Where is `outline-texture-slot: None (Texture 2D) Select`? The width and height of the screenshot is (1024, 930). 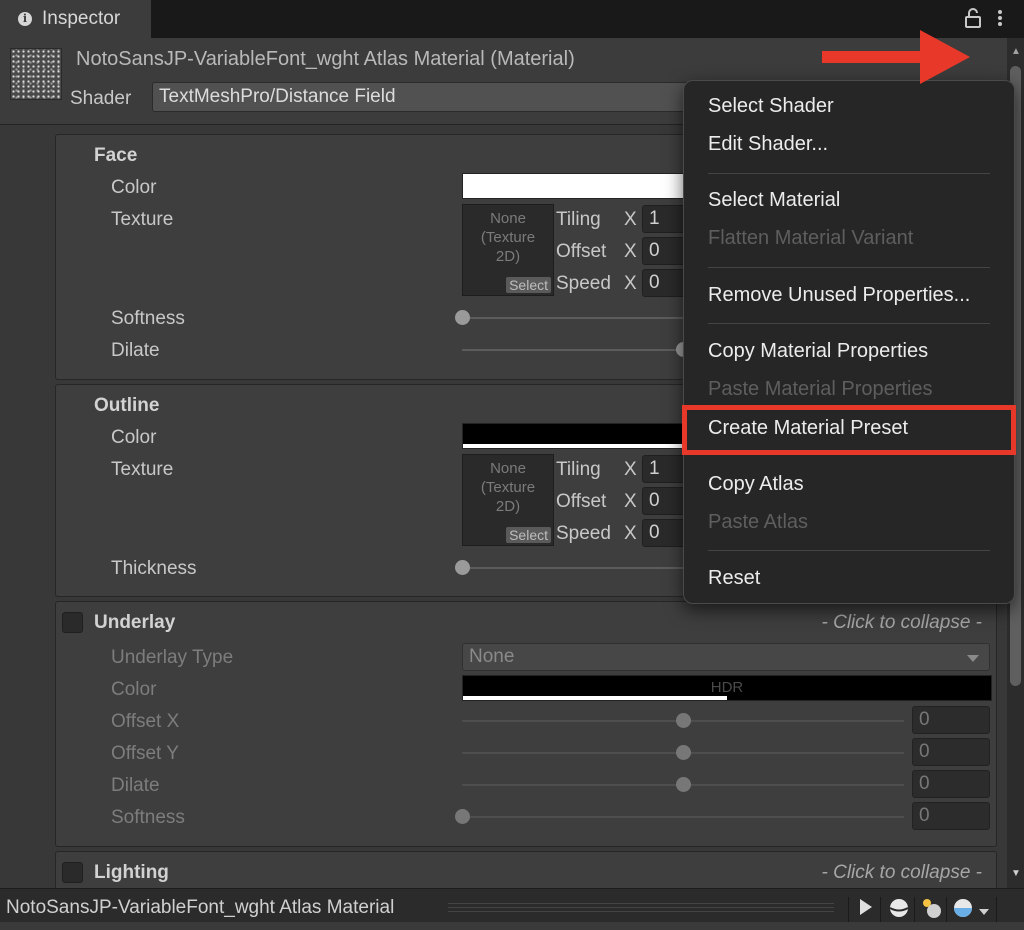 outline-texture-slot: None (Texture 2D) Select is located at coordinates (508, 500).